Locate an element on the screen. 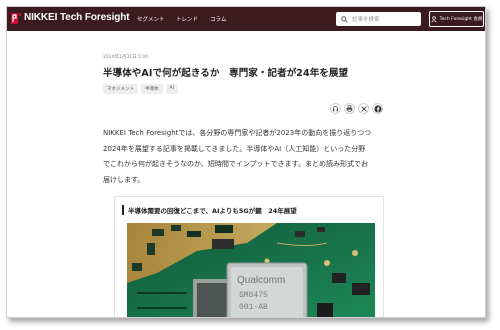  user-icon is located at coordinates (433, 18).